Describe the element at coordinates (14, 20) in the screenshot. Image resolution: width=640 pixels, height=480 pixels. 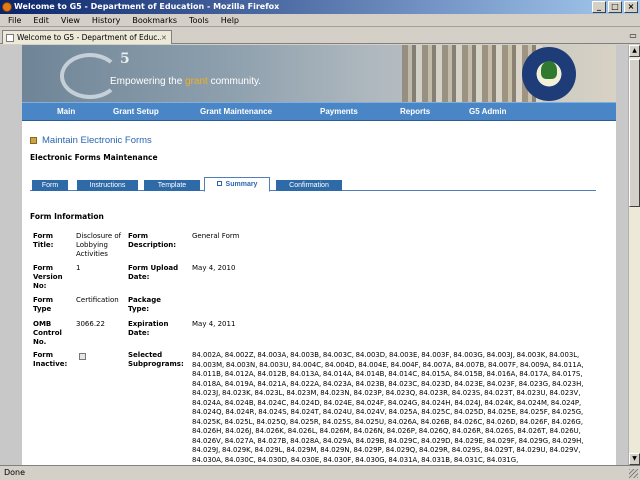
I see `menu-file: File` at that location.